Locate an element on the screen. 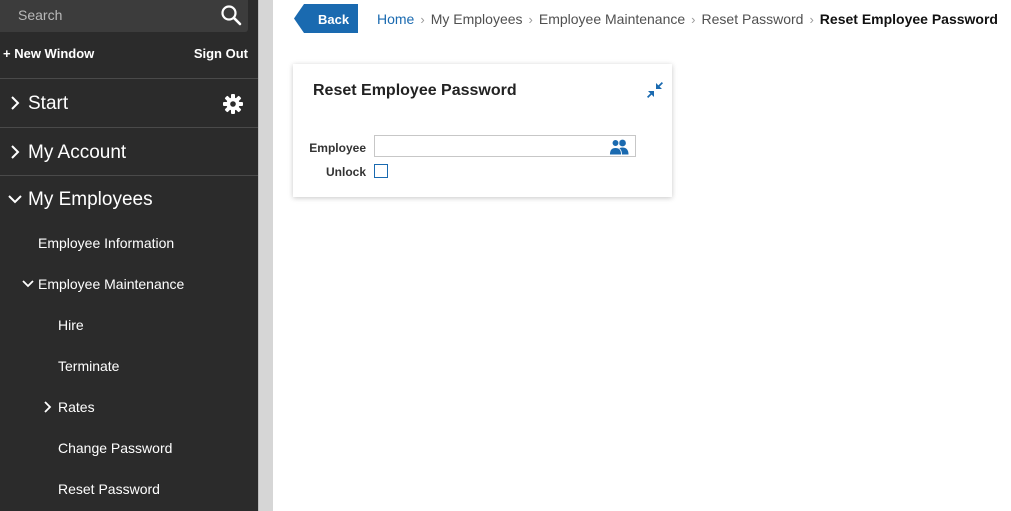  people-icon is located at coordinates (619, 146).